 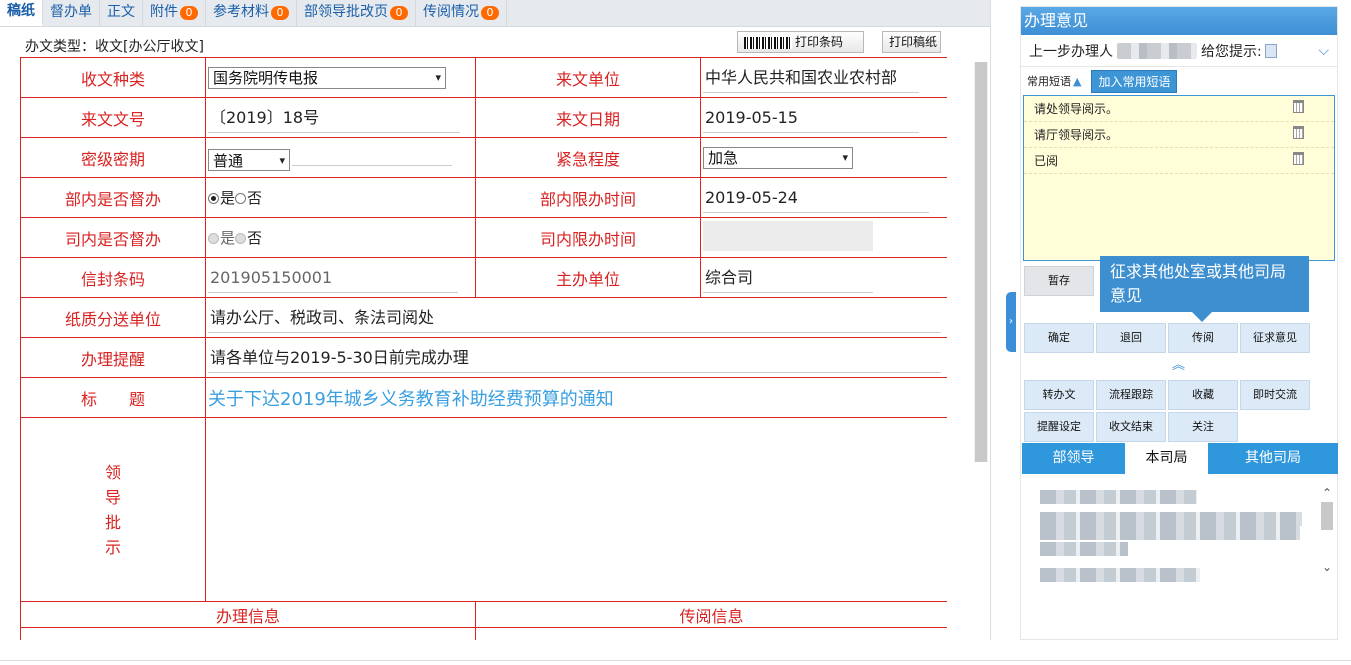 I want to click on confirm-button: 确定, so click(x=1059, y=338).